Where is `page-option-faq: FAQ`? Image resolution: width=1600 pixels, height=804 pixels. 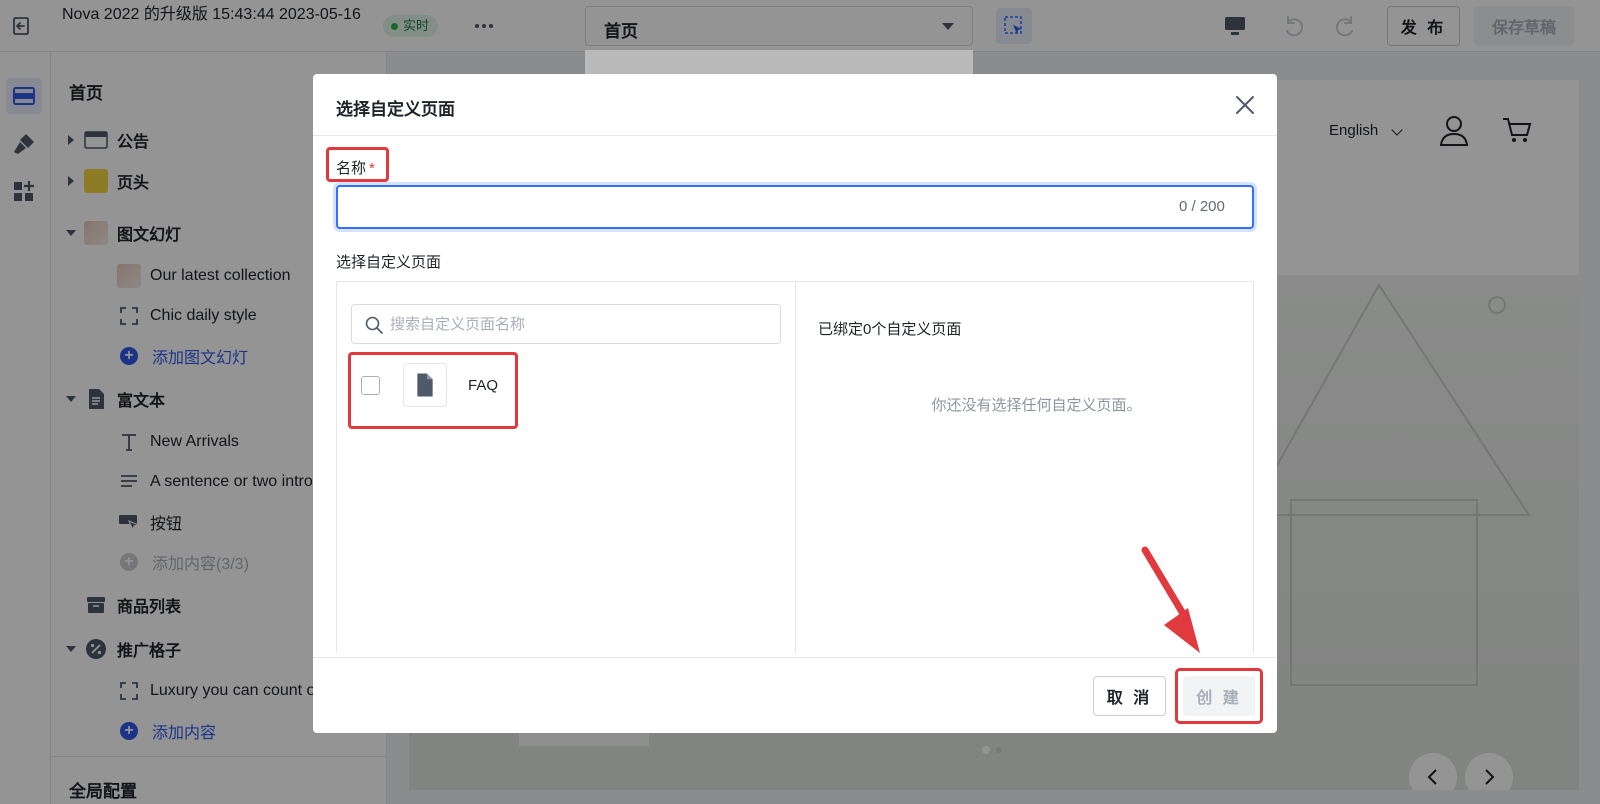 page-option-faq: FAQ is located at coordinates (433, 390).